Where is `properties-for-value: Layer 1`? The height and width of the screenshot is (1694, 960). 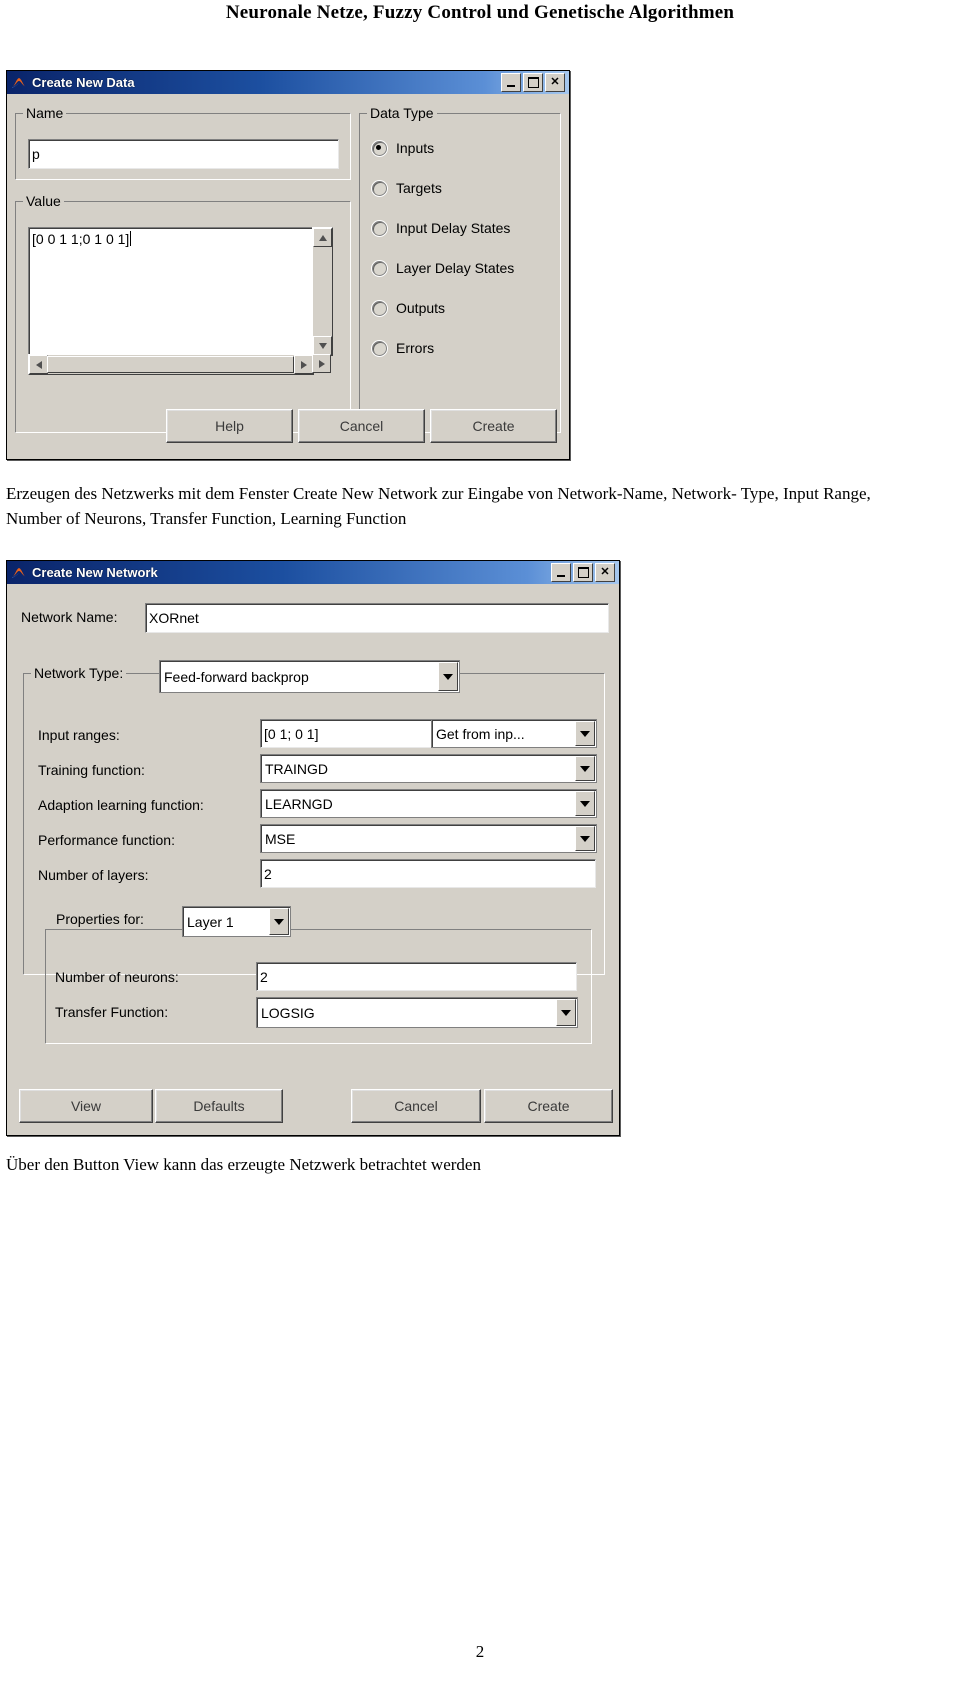
properties-for-value: Layer 1 is located at coordinates (210, 921).